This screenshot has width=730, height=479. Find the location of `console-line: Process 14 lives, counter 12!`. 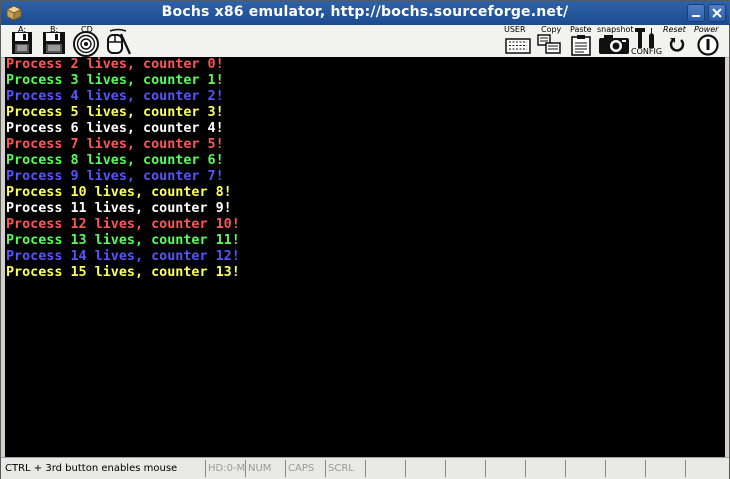

console-line: Process 14 lives, counter 12! is located at coordinates (123, 256).